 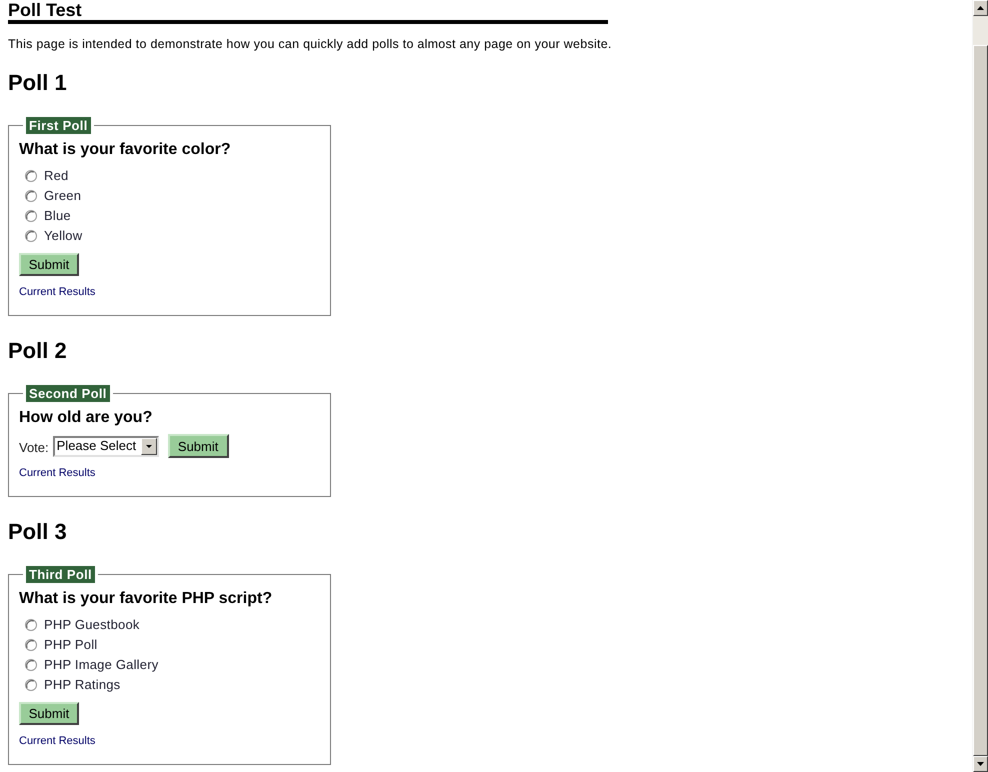 I want to click on option-label: Blue, so click(x=57, y=216).